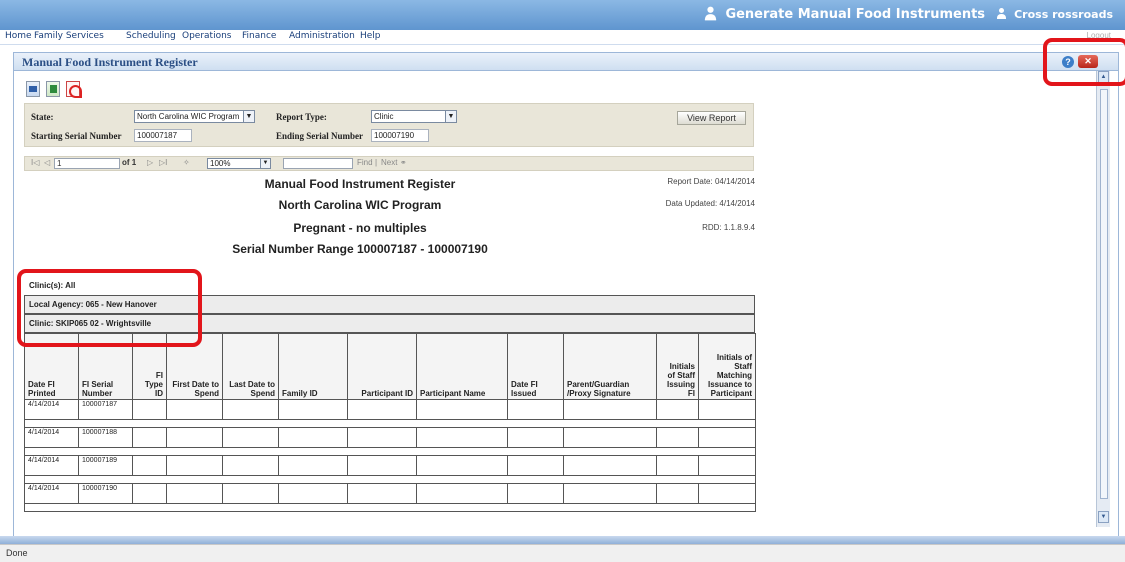 The height and width of the screenshot is (562, 1125). I want to click on cell-serial: 100007188, so click(105, 437).